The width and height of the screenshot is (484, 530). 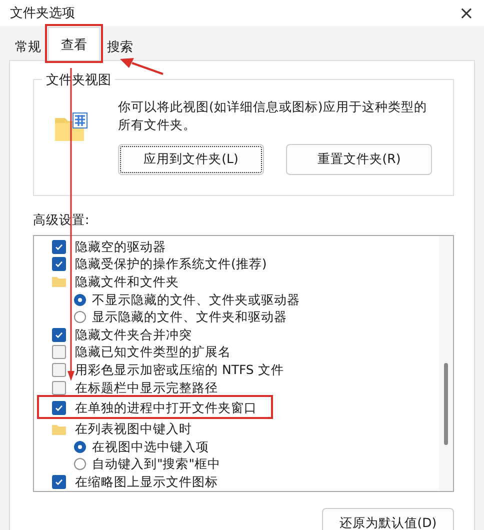 I want to click on option-label: 自动键入到"搜索"框中, so click(x=156, y=464).